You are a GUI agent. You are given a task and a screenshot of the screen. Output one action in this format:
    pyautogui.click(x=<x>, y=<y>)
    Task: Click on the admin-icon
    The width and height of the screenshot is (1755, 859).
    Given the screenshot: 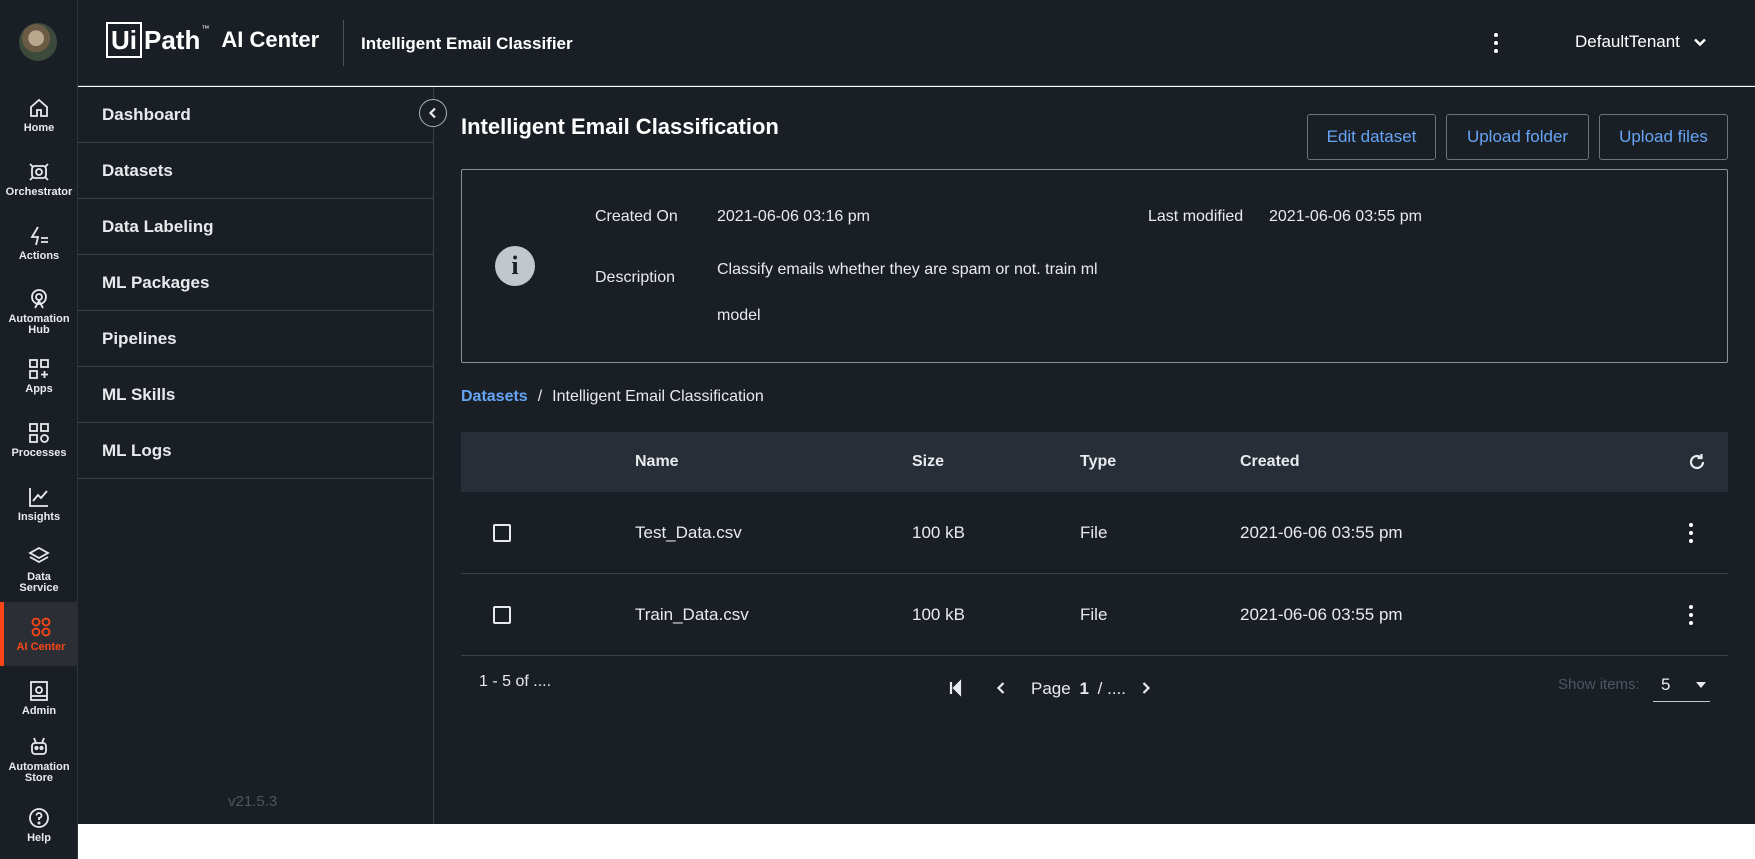 What is the action you would take?
    pyautogui.click(x=39, y=691)
    